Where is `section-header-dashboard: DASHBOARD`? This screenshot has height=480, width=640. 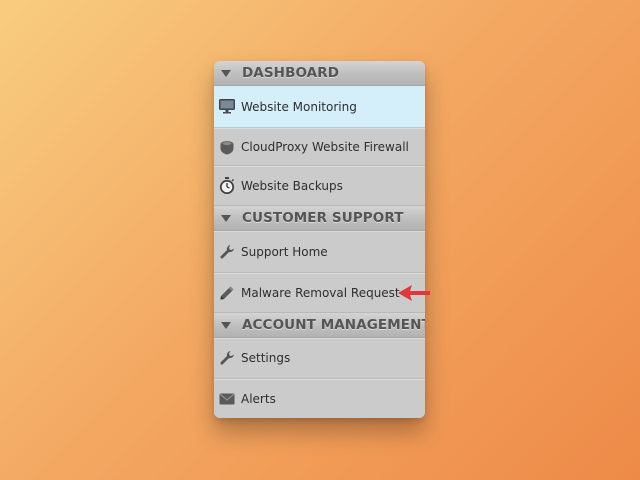
section-header-dashboard: DASHBOARD is located at coordinates (319, 73).